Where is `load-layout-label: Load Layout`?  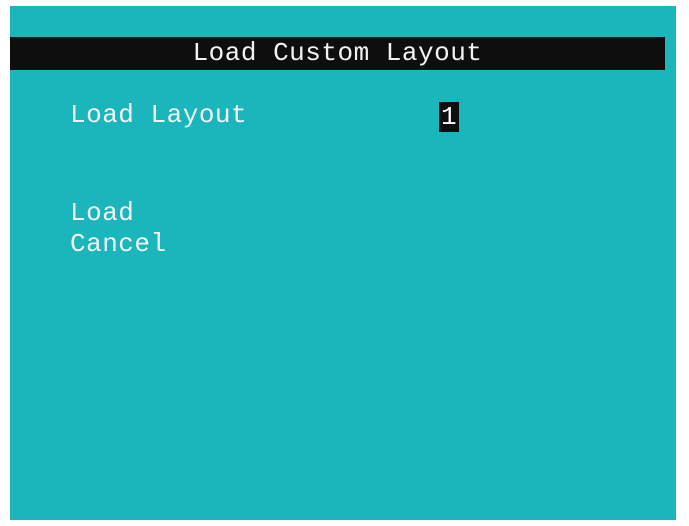 load-layout-label: Load Layout is located at coordinates (159, 115).